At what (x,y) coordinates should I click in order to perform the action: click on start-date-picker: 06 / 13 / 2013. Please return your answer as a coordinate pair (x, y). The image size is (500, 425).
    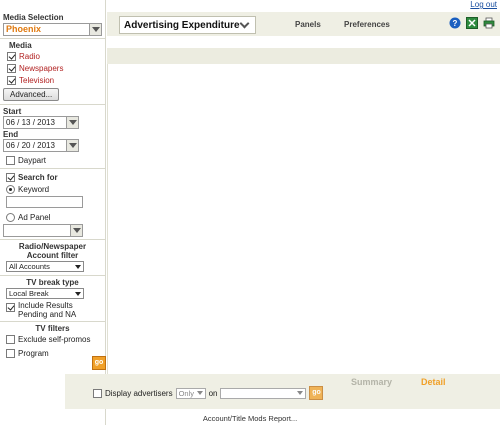
    Looking at the image, I should click on (41, 122).